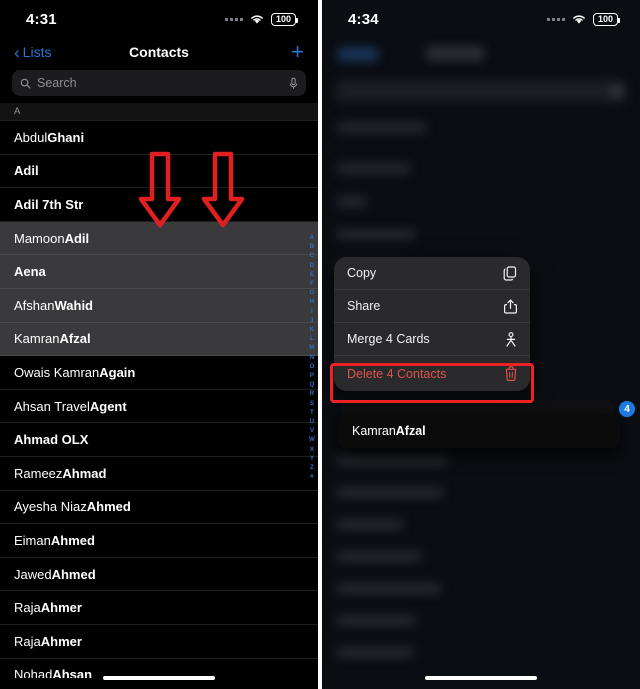 The image size is (640, 689). Describe the element at coordinates (30, 272) in the screenshot. I see `contact-last-name: Aena` at that location.